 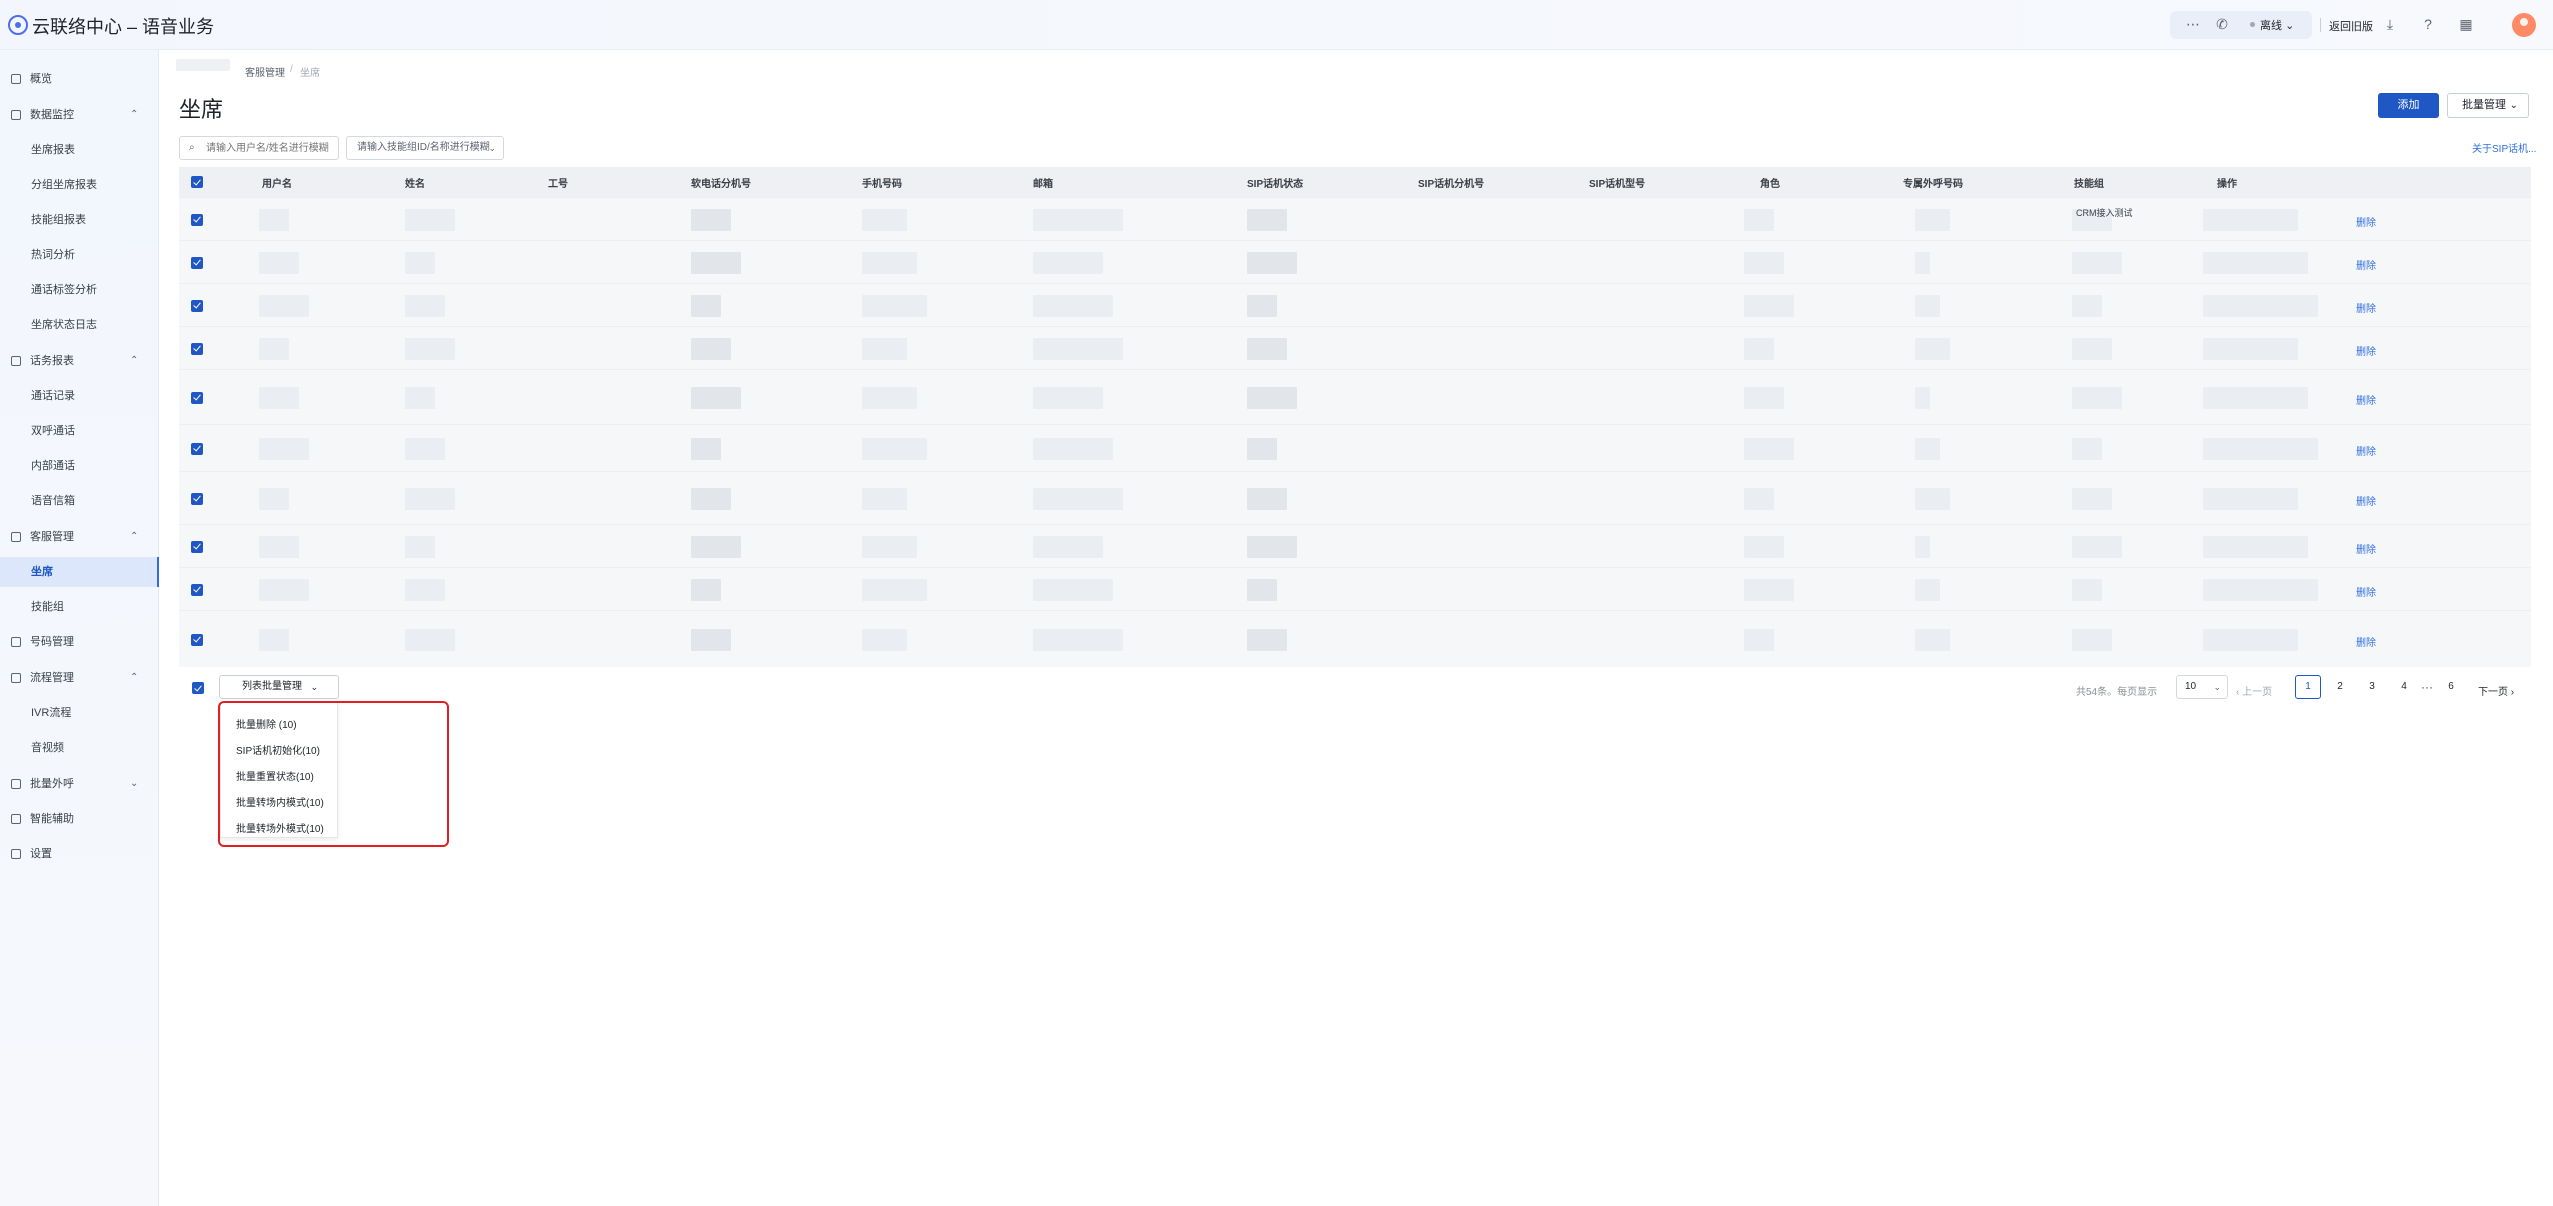 I want to click on sidebar-item-8: 话务报表 ⌃, so click(x=79, y=361).